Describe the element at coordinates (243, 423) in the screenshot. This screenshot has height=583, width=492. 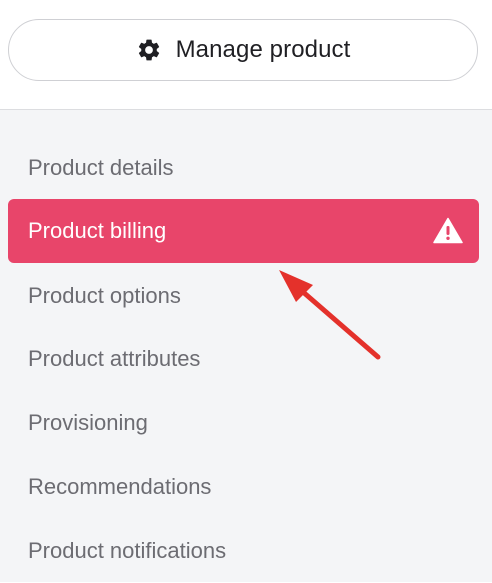
I see `sidebar-item-provisioning: Provisioning` at that location.